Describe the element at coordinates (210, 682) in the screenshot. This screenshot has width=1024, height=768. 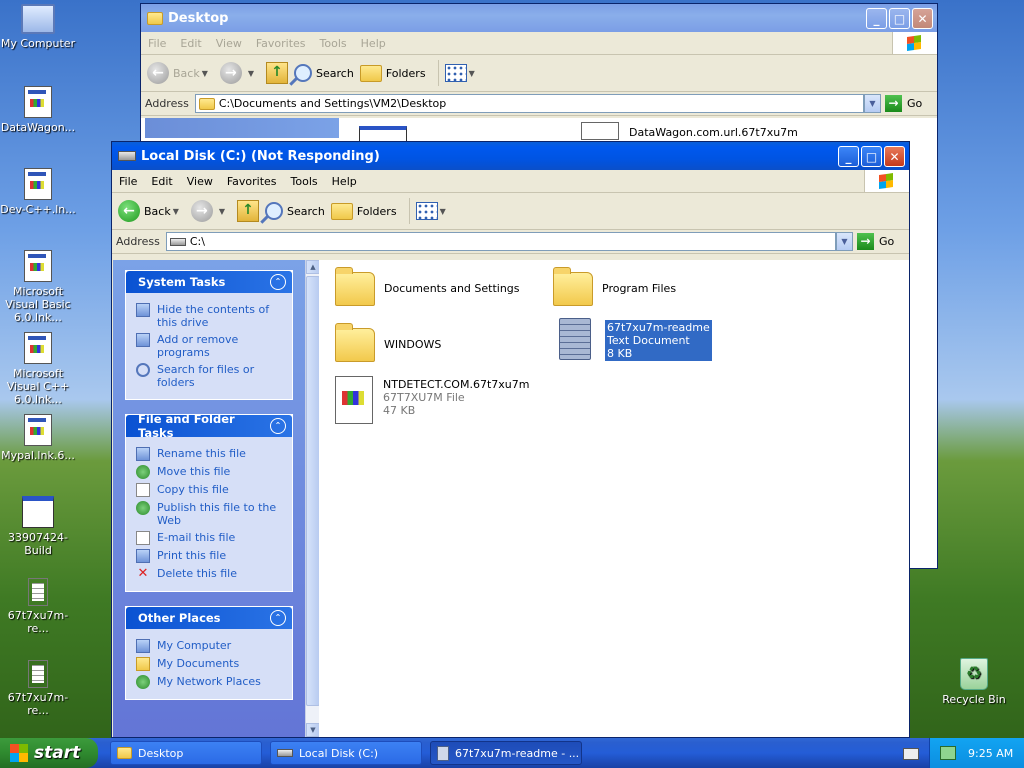
I see `place-my-network-places: My Network Places` at that location.